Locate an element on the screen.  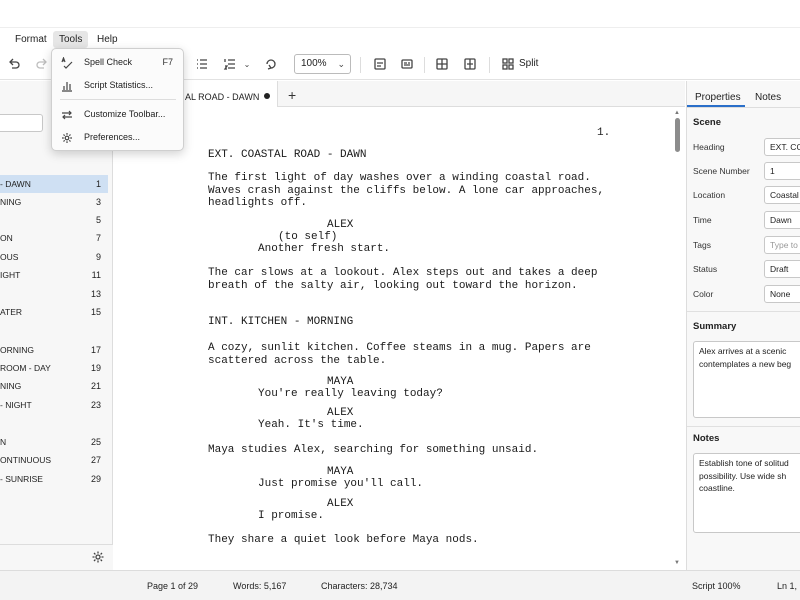
page-number: 1. is located at coordinates (604, 133).